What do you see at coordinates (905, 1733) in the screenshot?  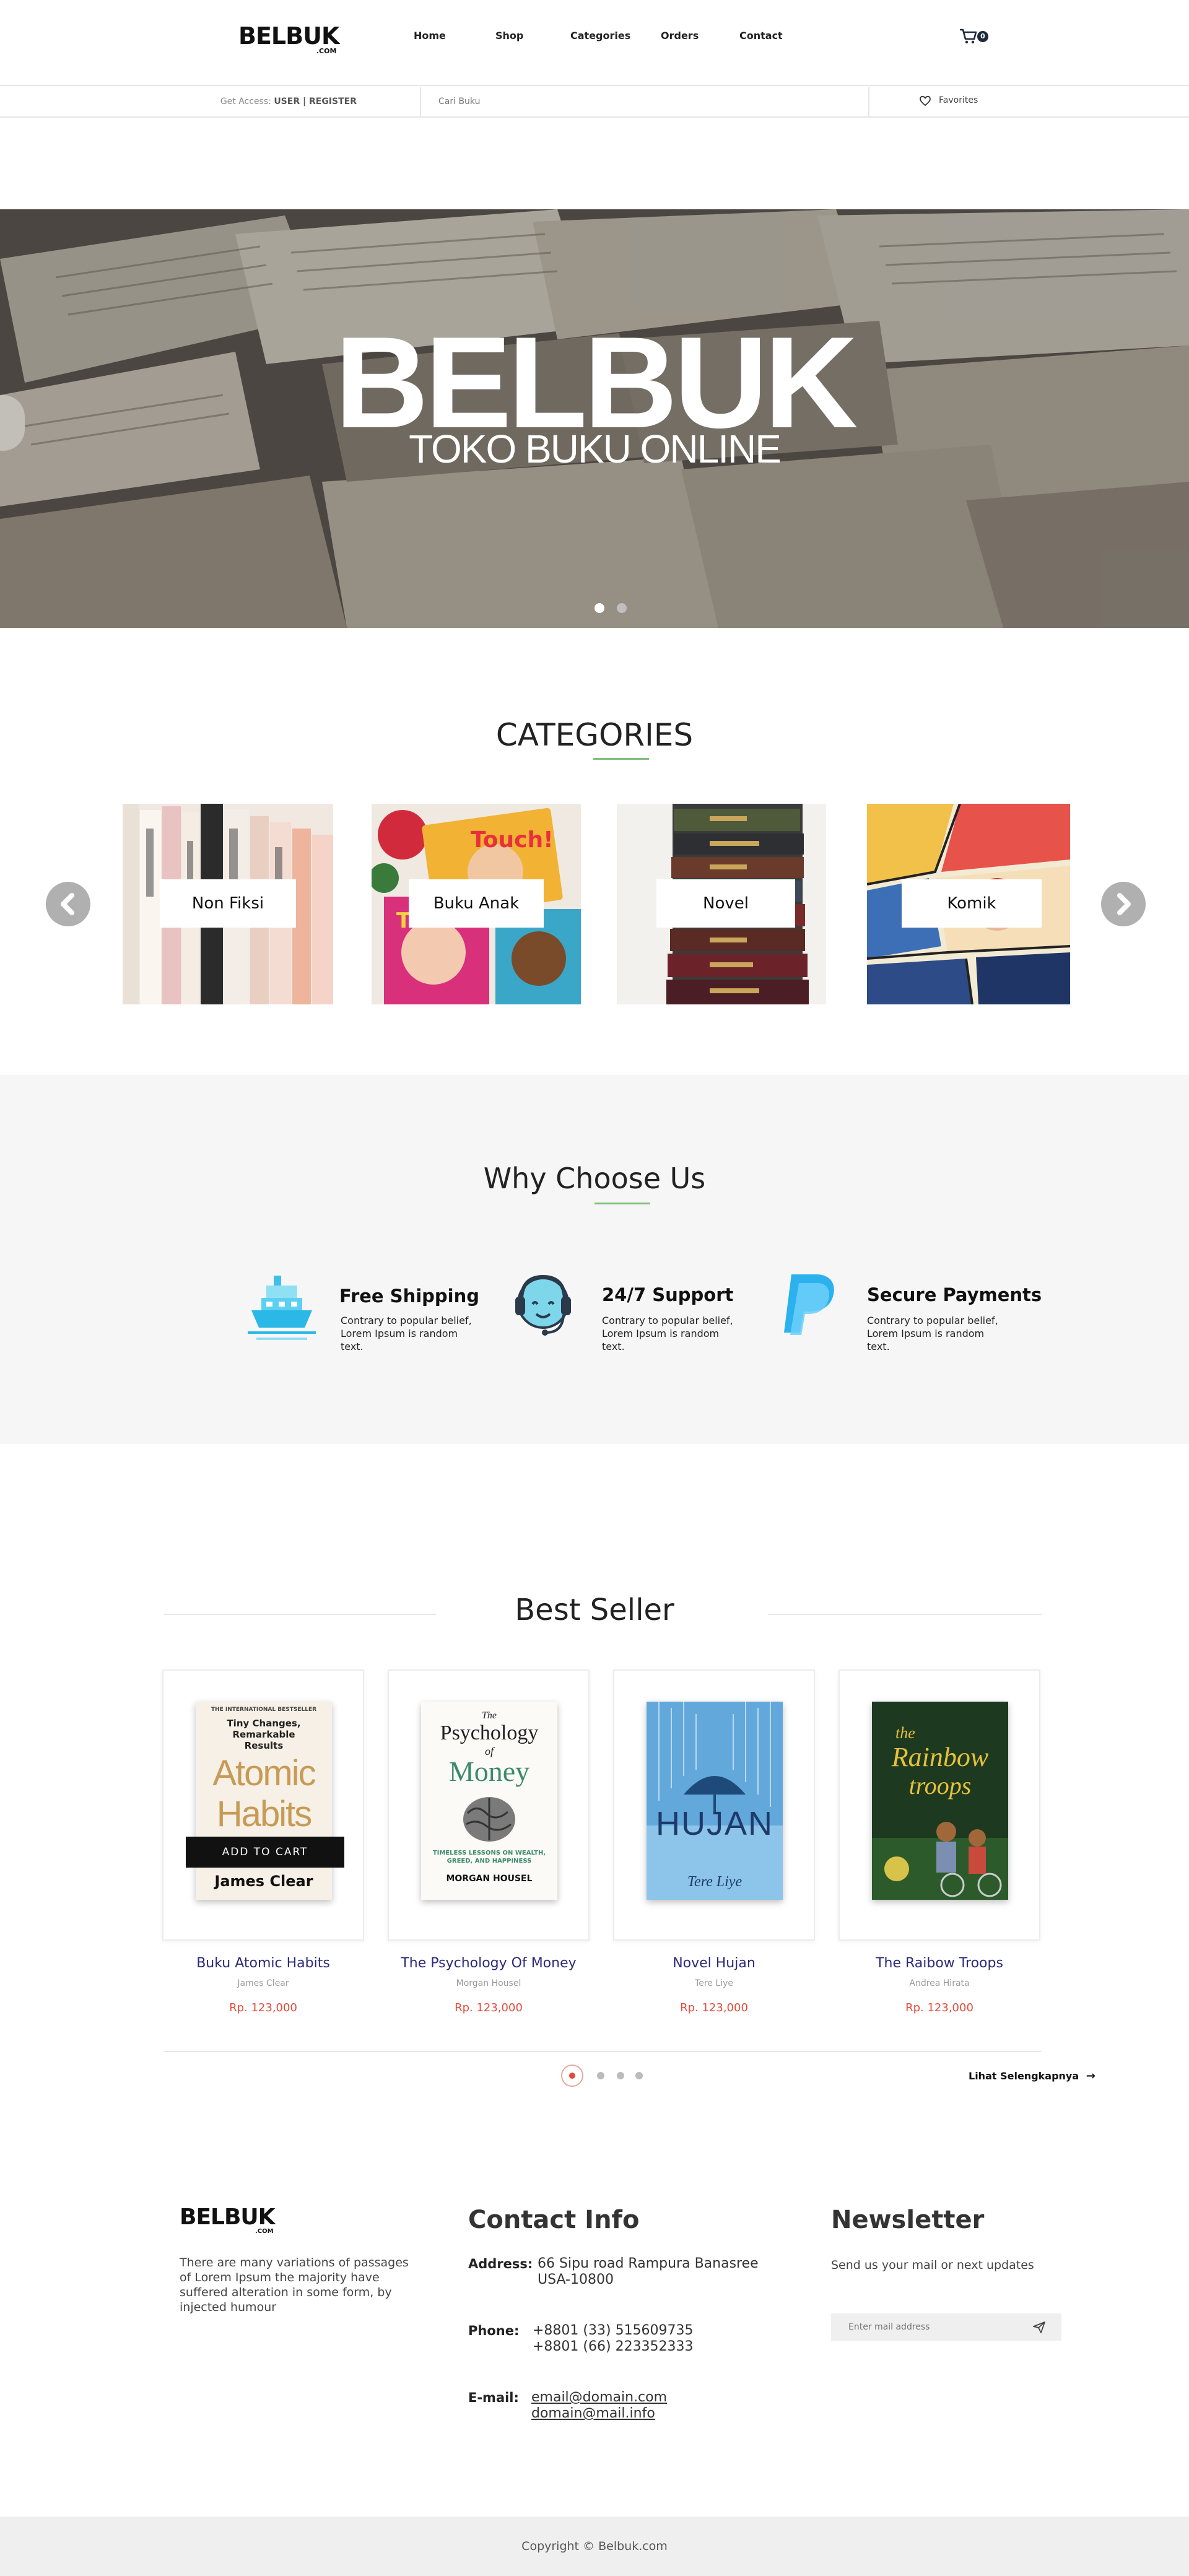 I see `cover-title-1: the` at bounding box center [905, 1733].